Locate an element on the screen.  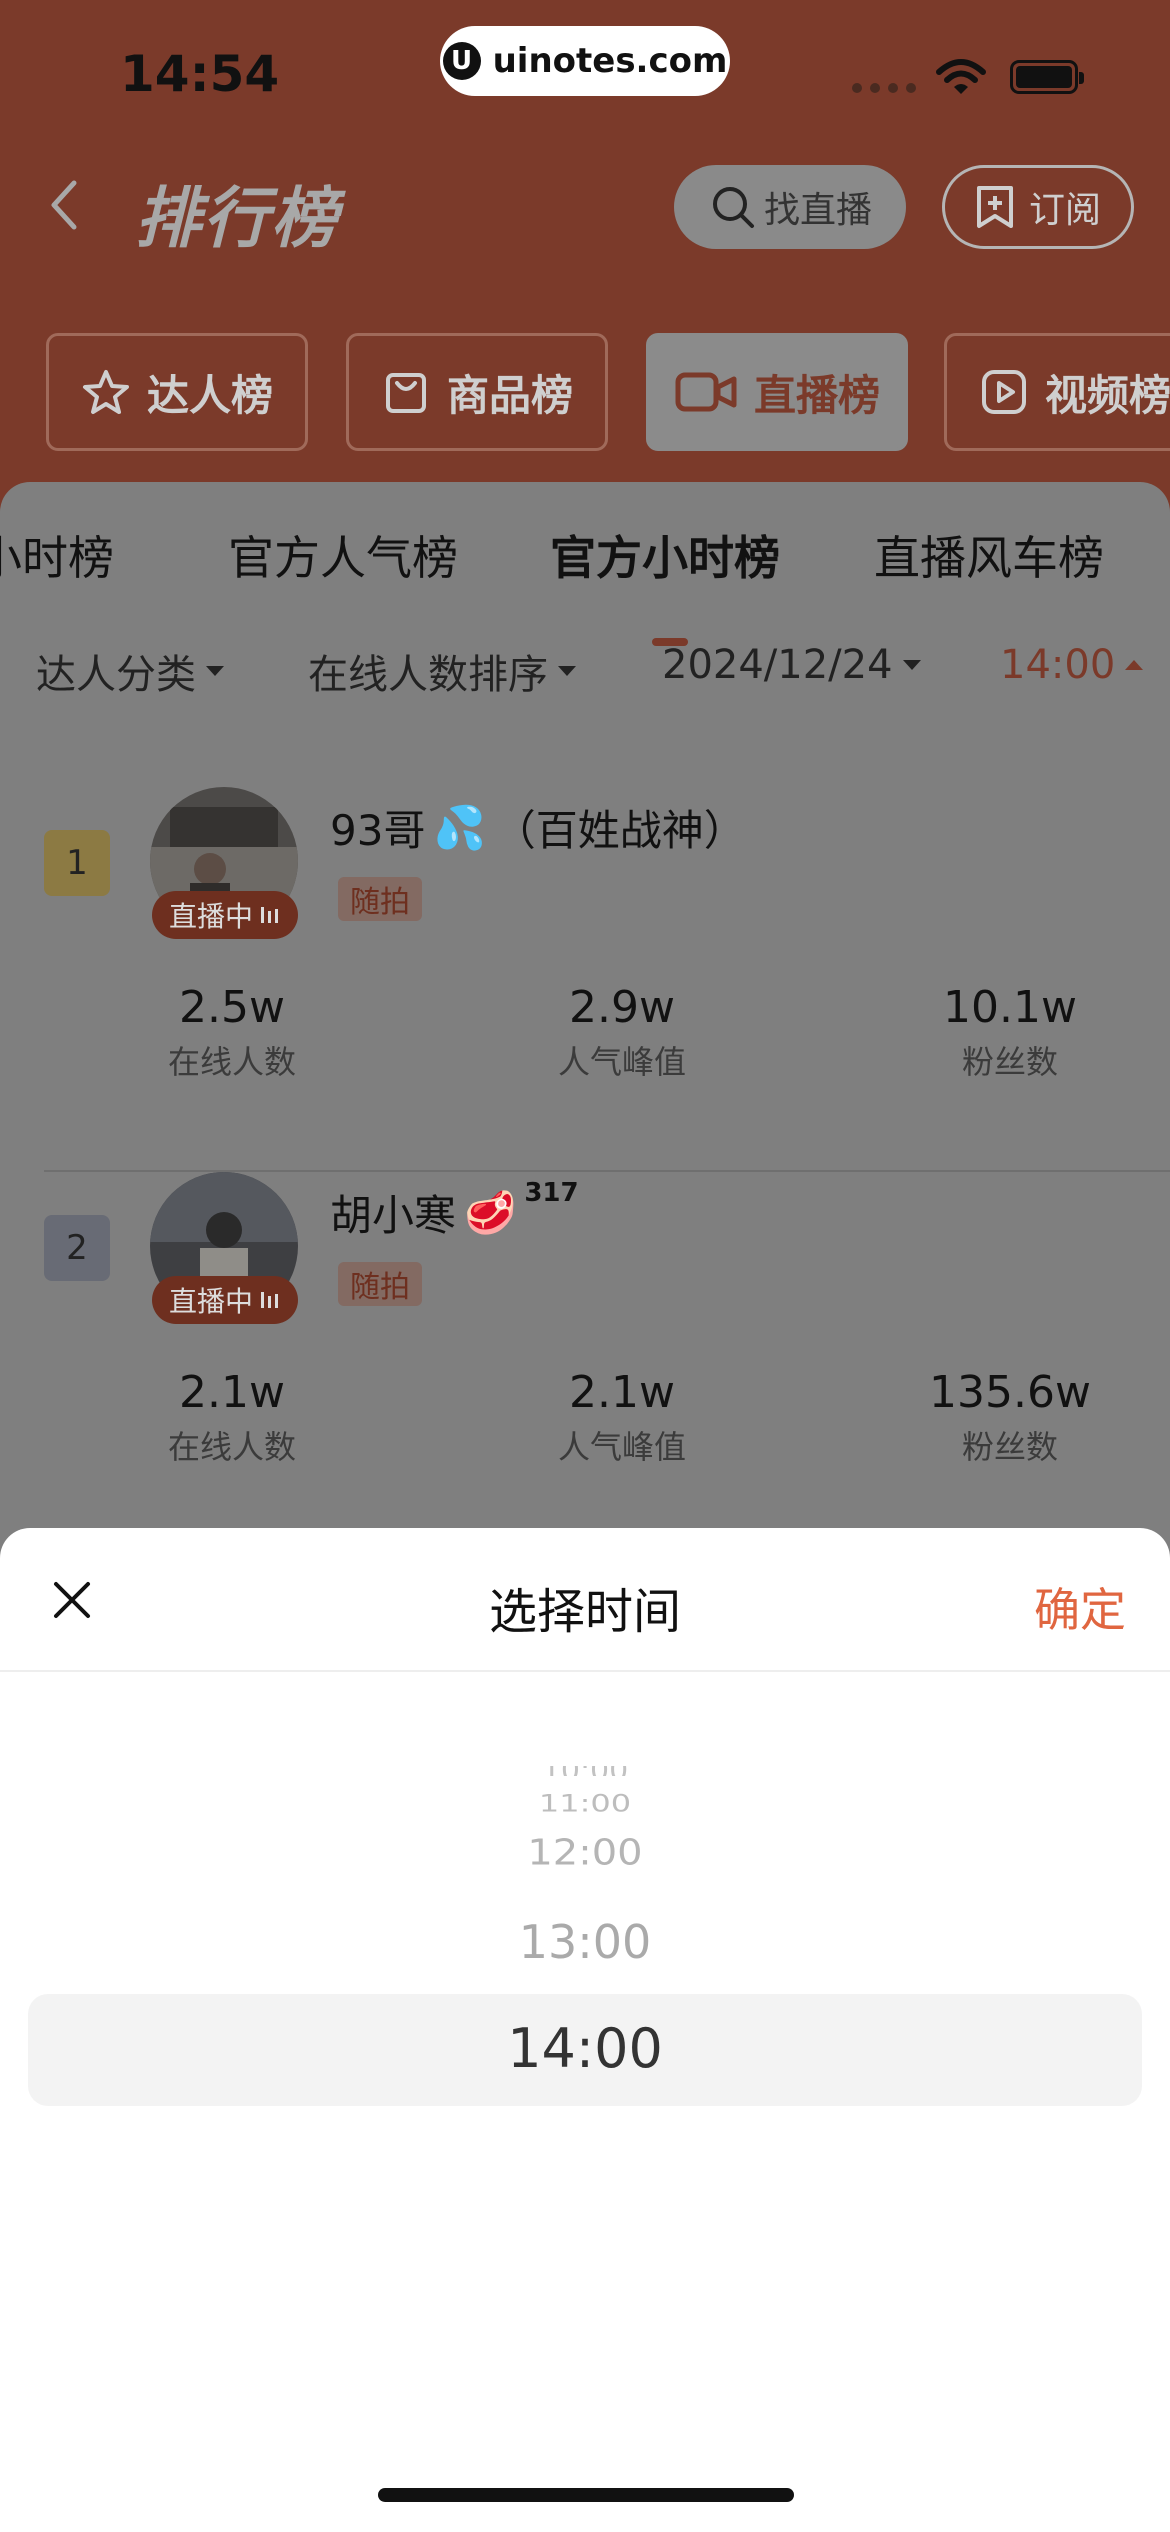
filter-date-label: 2024/12/24 is located at coordinates (777, 665).